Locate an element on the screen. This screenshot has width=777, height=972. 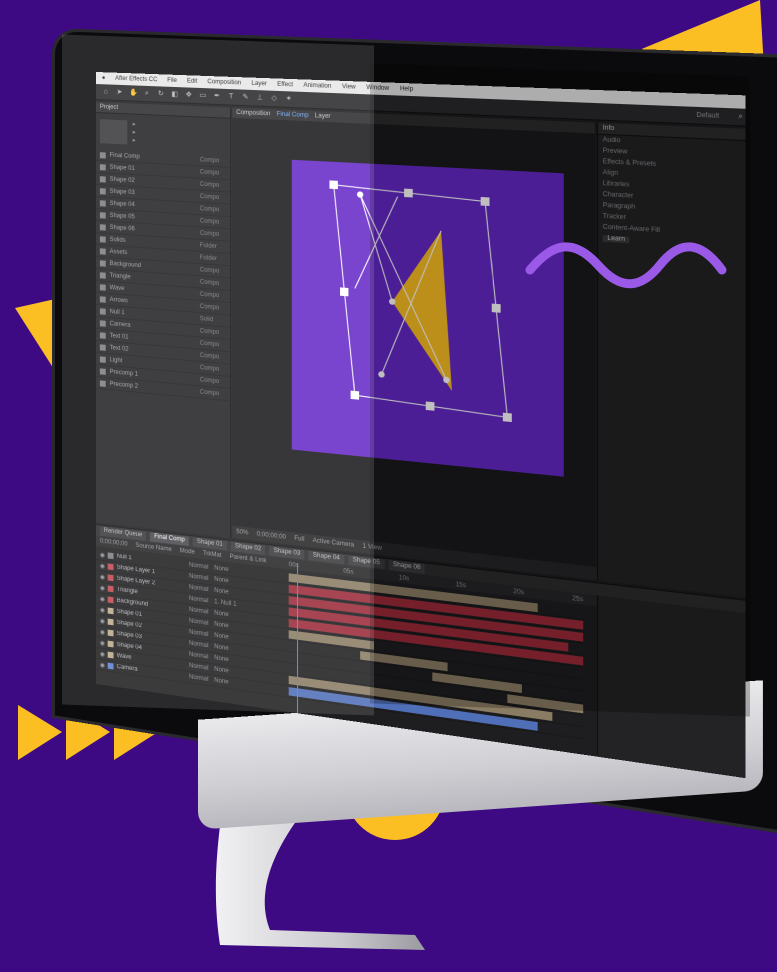
pen-tool-icon: ✒ is located at coordinates (217, 96).